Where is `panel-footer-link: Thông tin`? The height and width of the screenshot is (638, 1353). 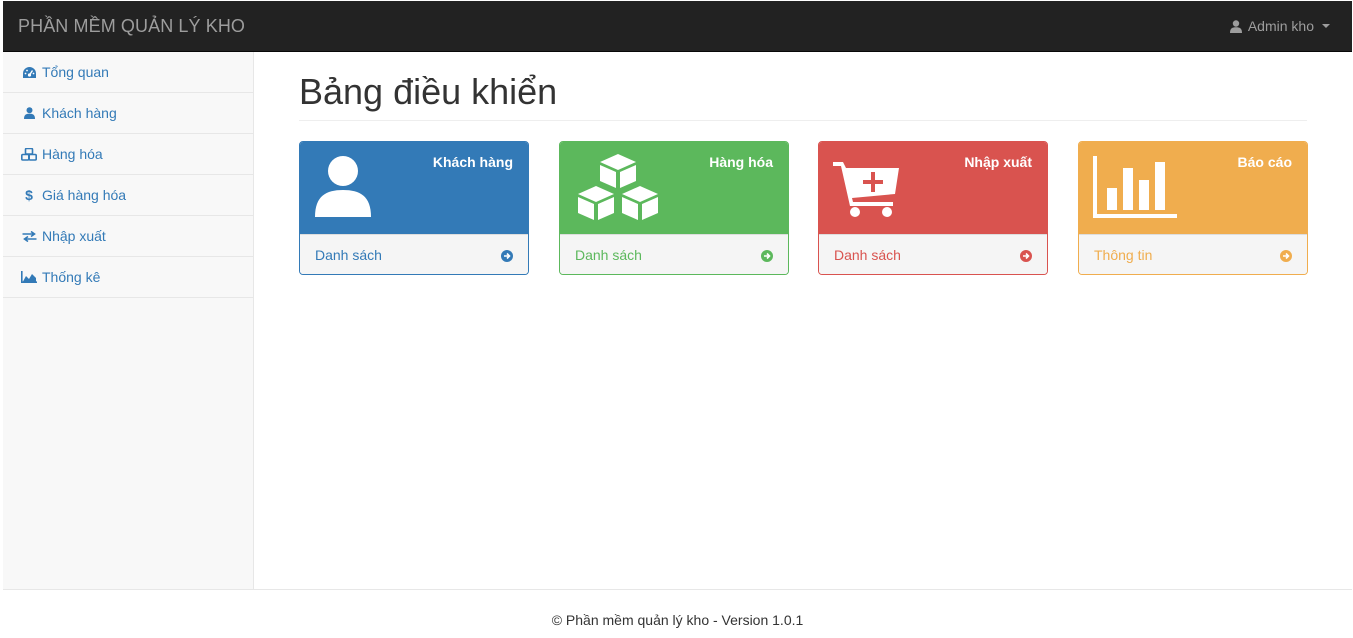 panel-footer-link: Thông tin is located at coordinates (1193, 254).